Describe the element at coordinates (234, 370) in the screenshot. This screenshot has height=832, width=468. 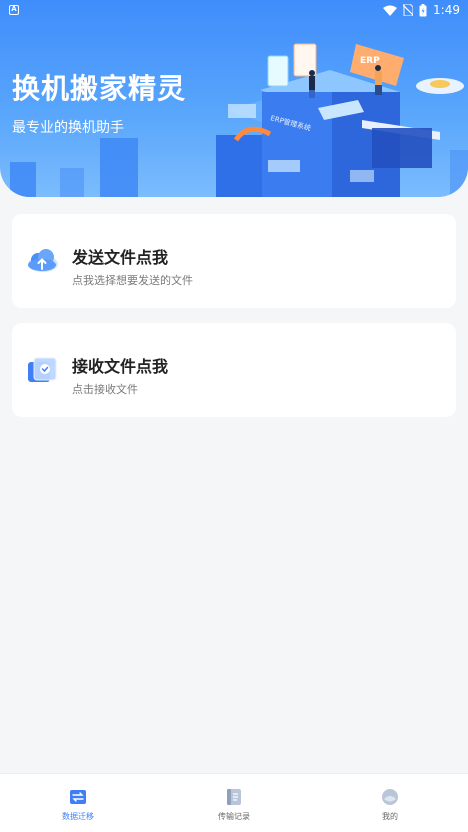
I see `receive-file-card: 接收文件点我 点击接收文件` at that location.